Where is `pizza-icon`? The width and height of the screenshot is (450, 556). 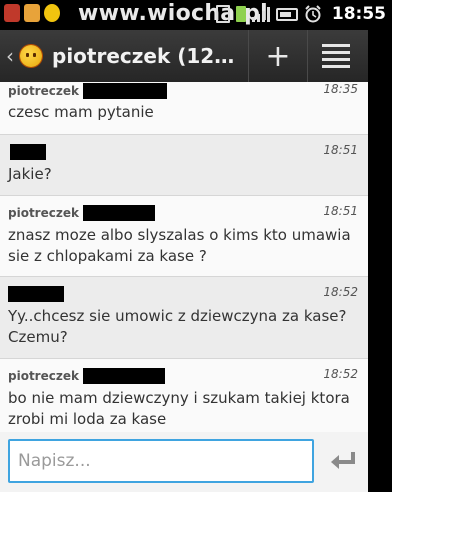 pizza-icon is located at coordinates (32, 13).